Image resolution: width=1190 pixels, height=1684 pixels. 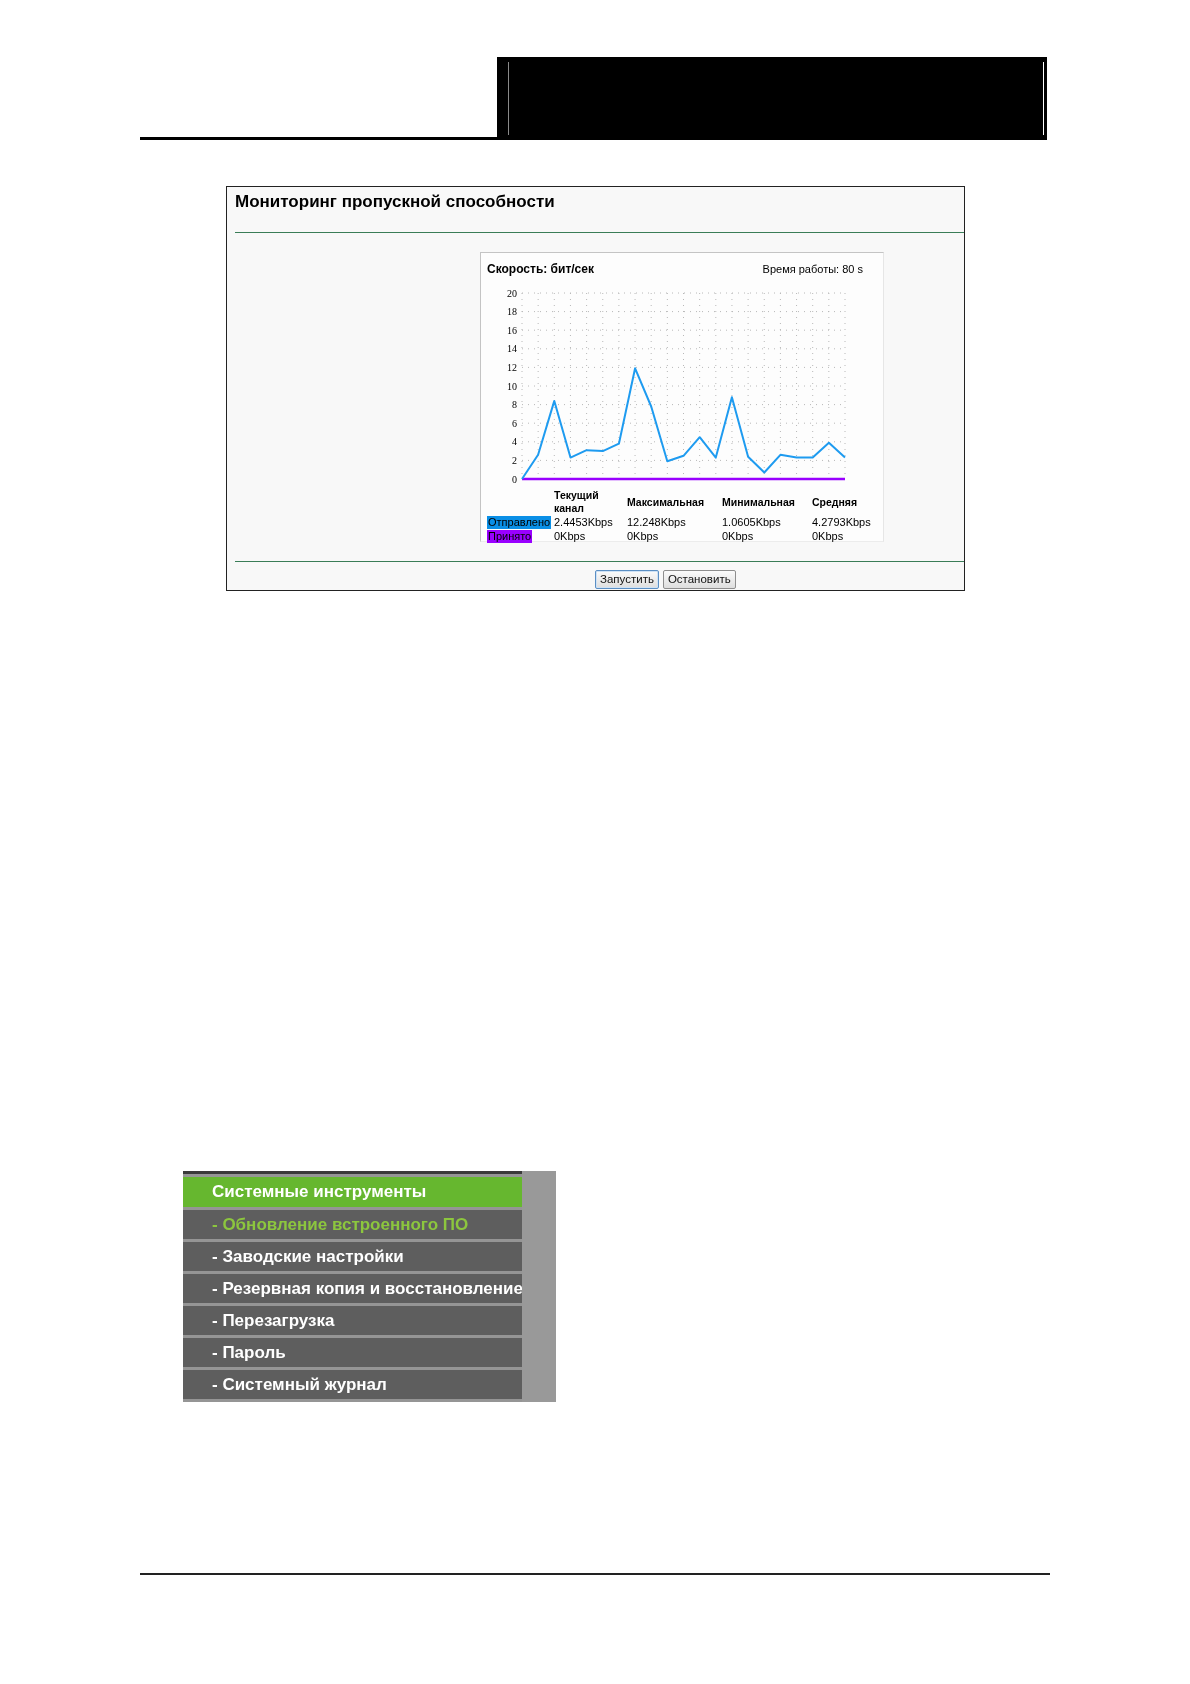 What do you see at coordinates (666, 502) in the screenshot?
I see `column-header: Максимальная` at bounding box center [666, 502].